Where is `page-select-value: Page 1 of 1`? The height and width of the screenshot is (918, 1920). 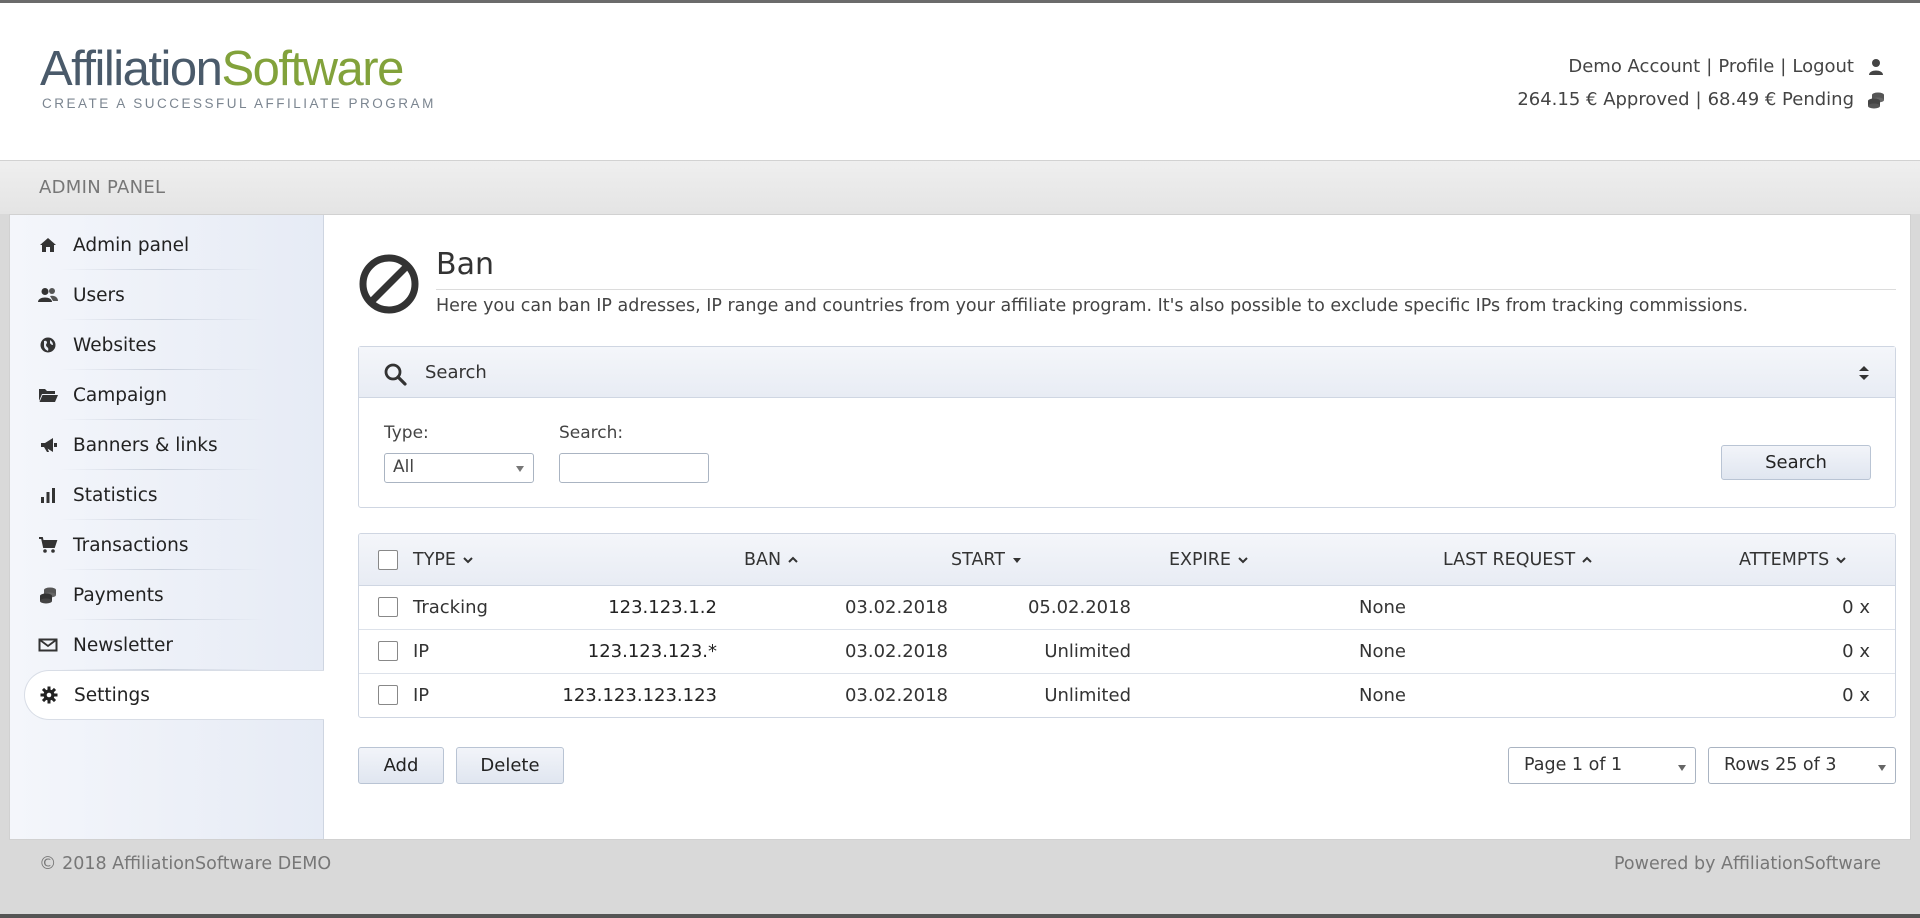
page-select-value: Page 1 of 1 is located at coordinates (1573, 765).